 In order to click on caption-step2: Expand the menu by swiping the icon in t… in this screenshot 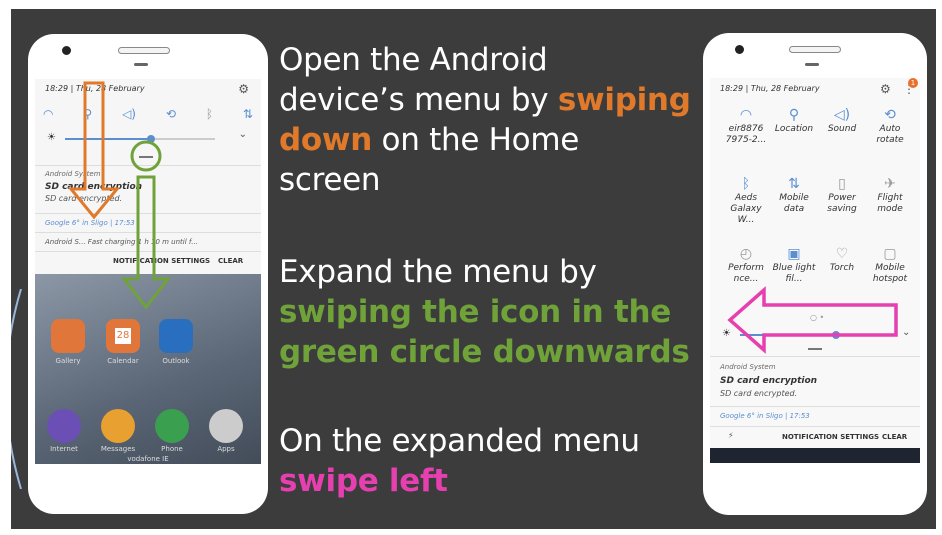, I will do `click(499, 312)`.